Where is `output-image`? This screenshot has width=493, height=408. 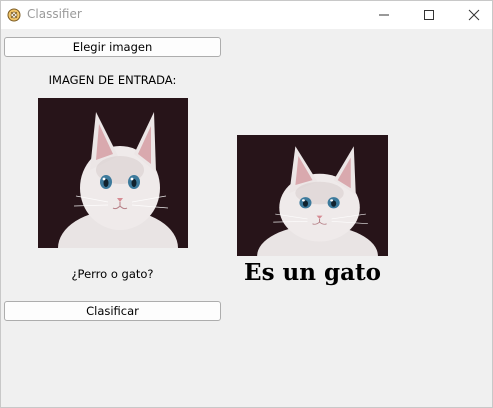 output-image is located at coordinates (312, 195).